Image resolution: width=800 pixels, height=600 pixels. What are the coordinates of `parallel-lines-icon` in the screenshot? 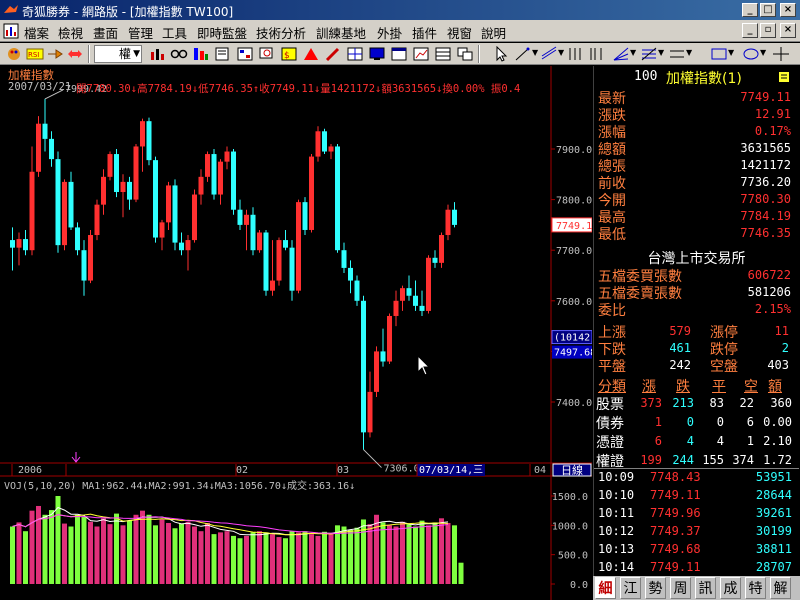 It's located at (677, 54).